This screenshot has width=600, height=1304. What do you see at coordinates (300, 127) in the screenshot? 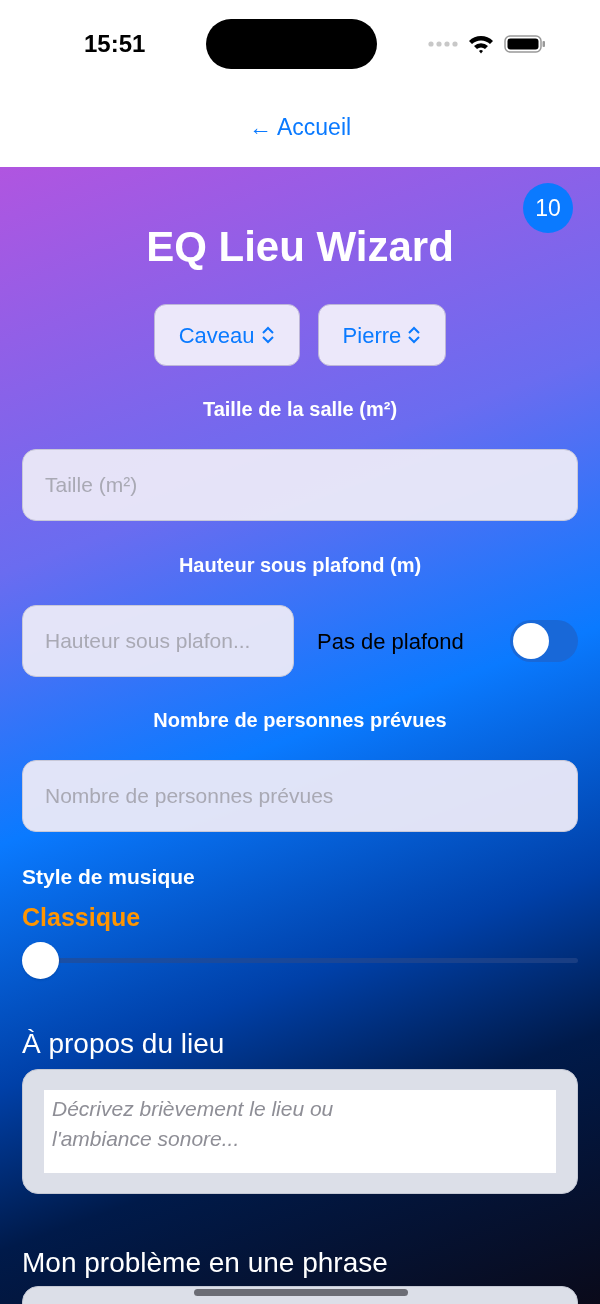
I see `back-link: ← Accueil` at bounding box center [300, 127].